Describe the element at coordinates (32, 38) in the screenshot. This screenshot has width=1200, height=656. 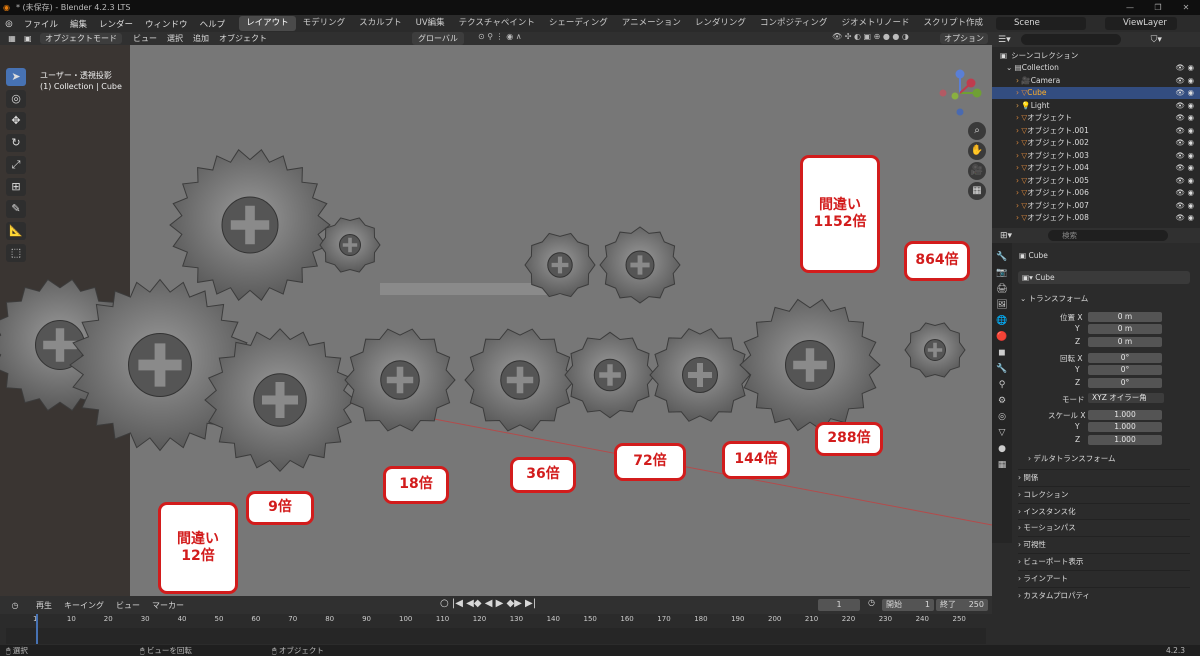
I see `select-mode-icon: ▣` at that location.